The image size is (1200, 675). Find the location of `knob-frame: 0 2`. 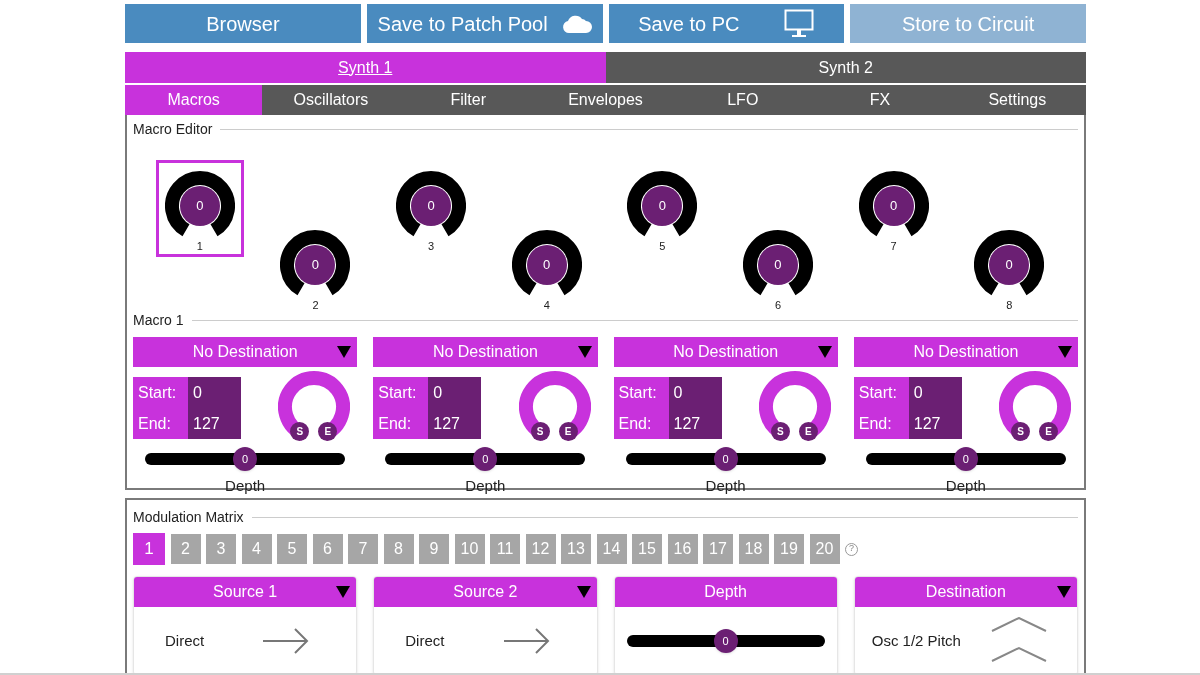

knob-frame: 0 2 is located at coordinates (315, 267).